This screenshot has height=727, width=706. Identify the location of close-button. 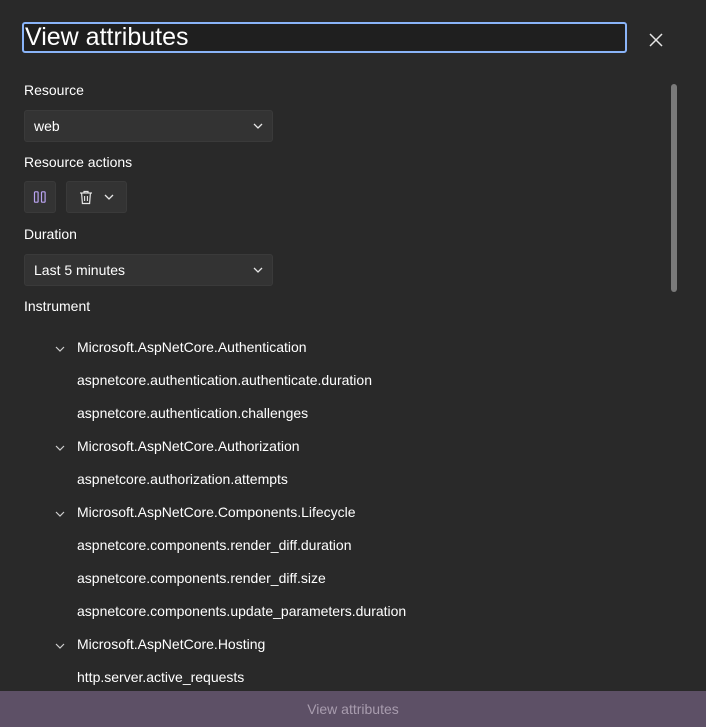
(656, 40).